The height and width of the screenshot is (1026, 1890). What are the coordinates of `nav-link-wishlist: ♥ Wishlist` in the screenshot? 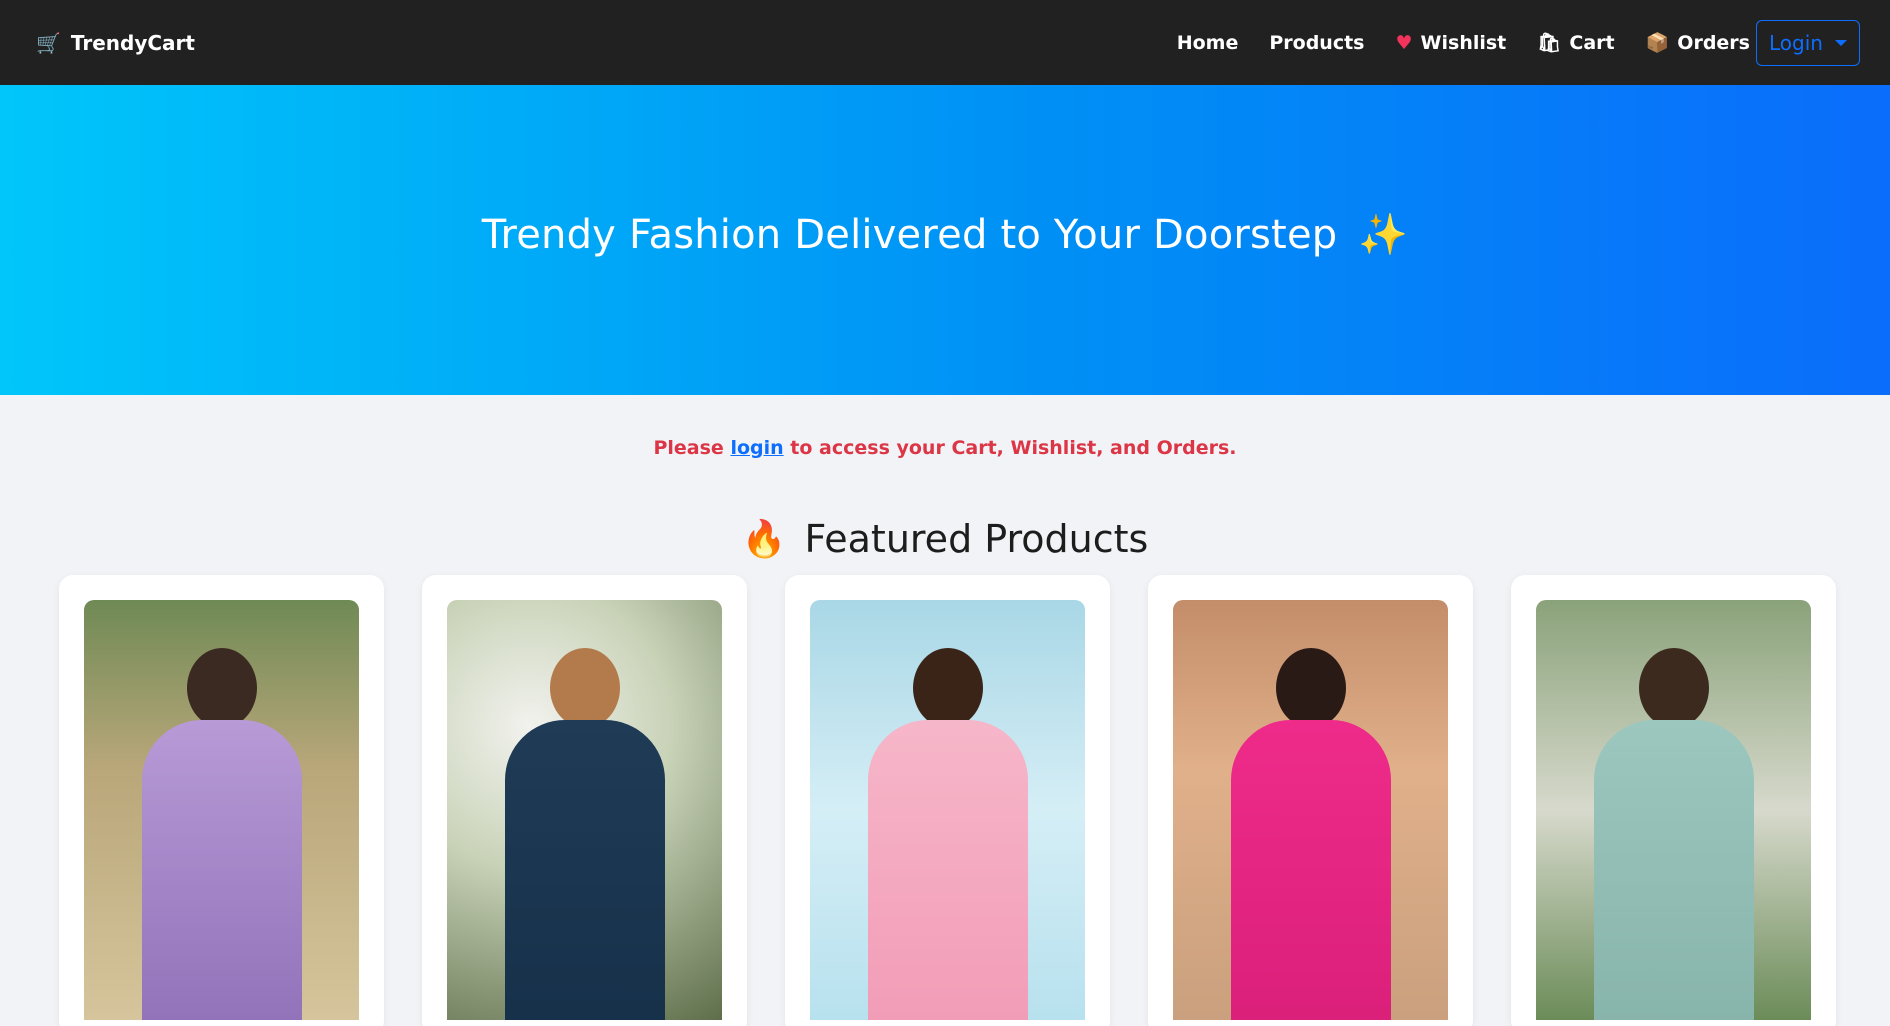 It's located at (1451, 43).